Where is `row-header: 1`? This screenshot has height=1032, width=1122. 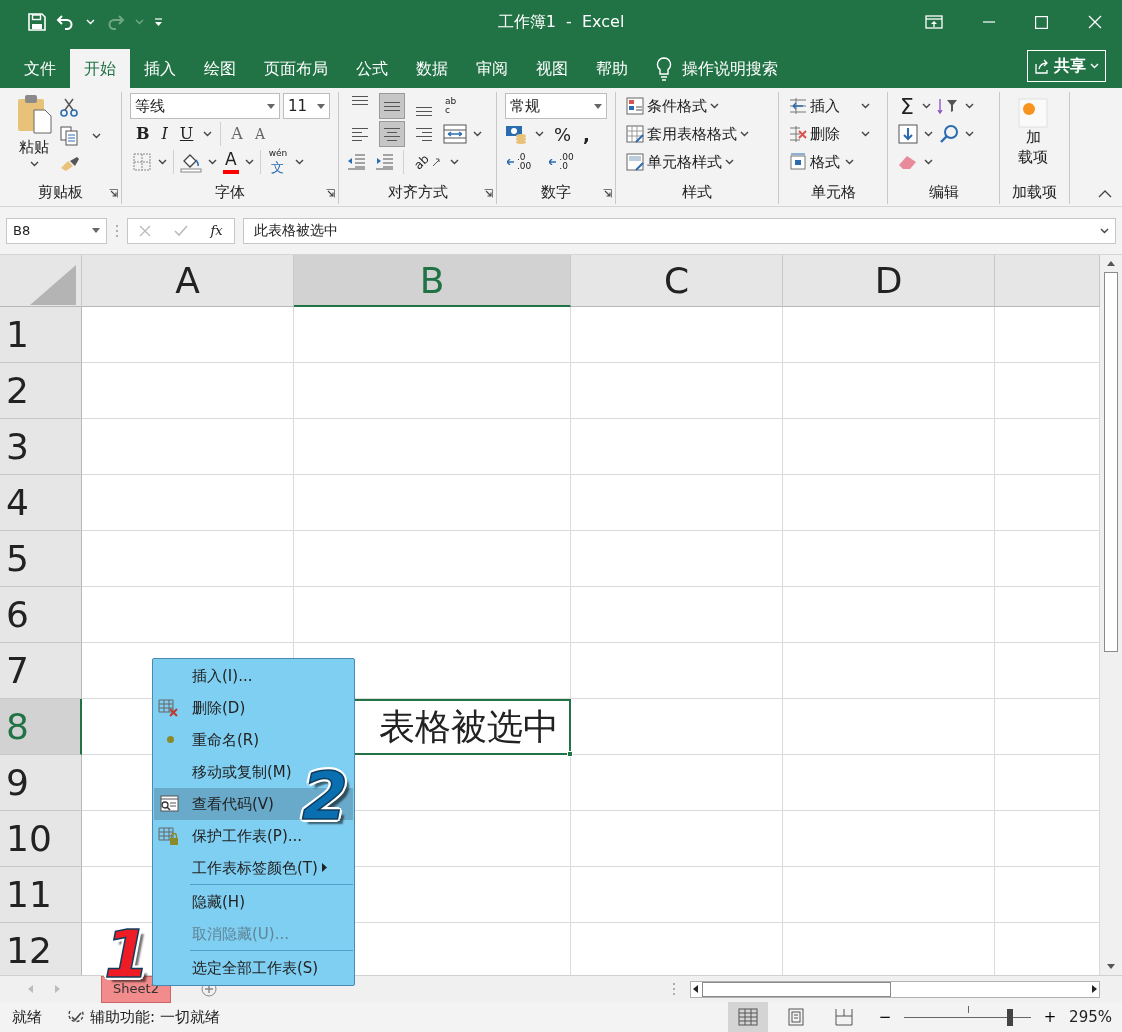
row-header: 1 is located at coordinates (41, 335).